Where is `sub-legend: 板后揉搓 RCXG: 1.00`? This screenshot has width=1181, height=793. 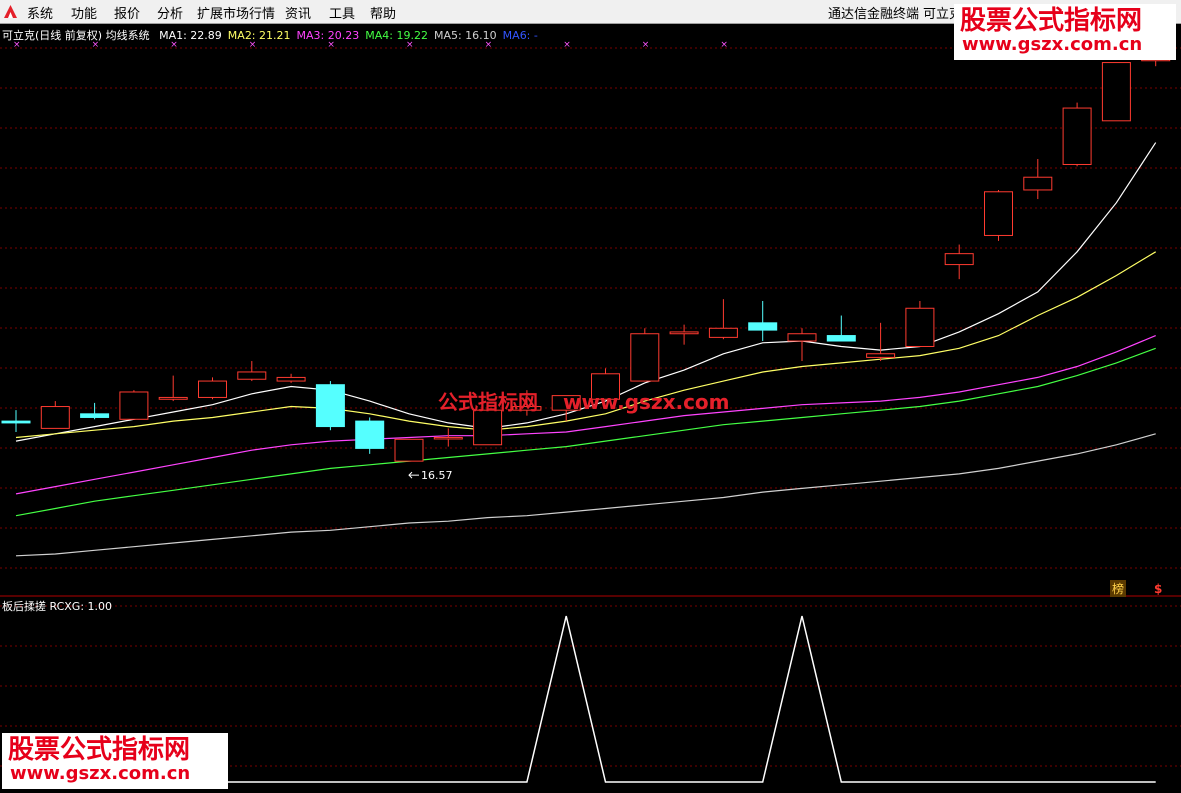 sub-legend: 板后揉搓 RCXG: 1.00 is located at coordinates (60, 606).